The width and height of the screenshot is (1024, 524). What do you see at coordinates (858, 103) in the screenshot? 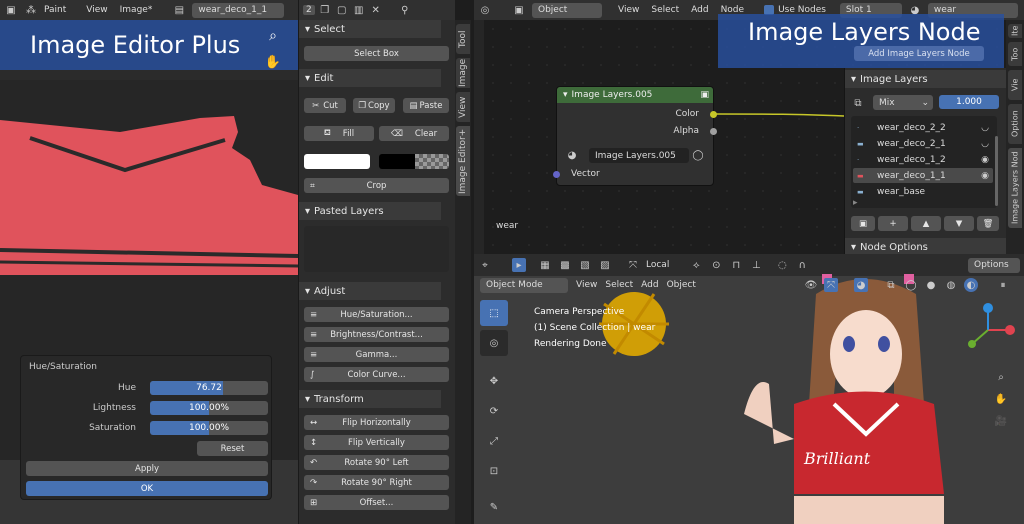
I see `blend-mode-icon: ⧉` at bounding box center [858, 103].